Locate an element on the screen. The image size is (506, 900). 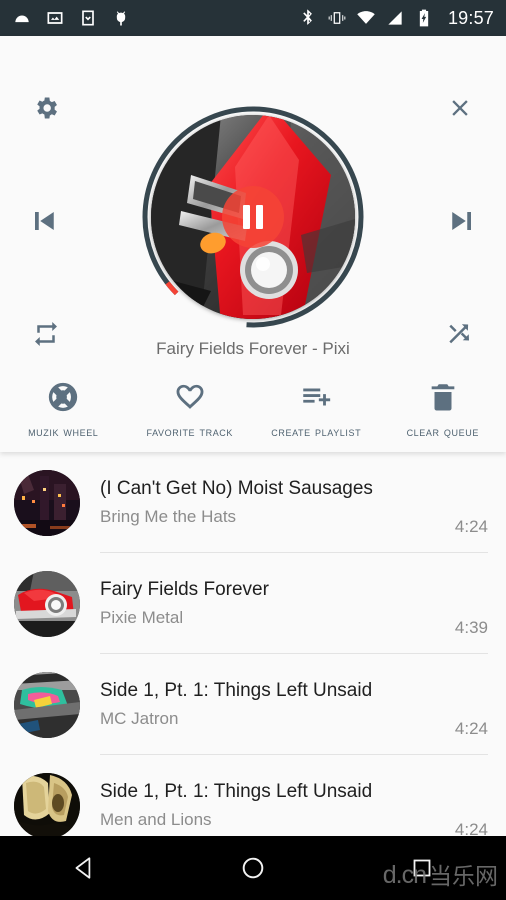
gear-icon is located at coordinates (47, 108).